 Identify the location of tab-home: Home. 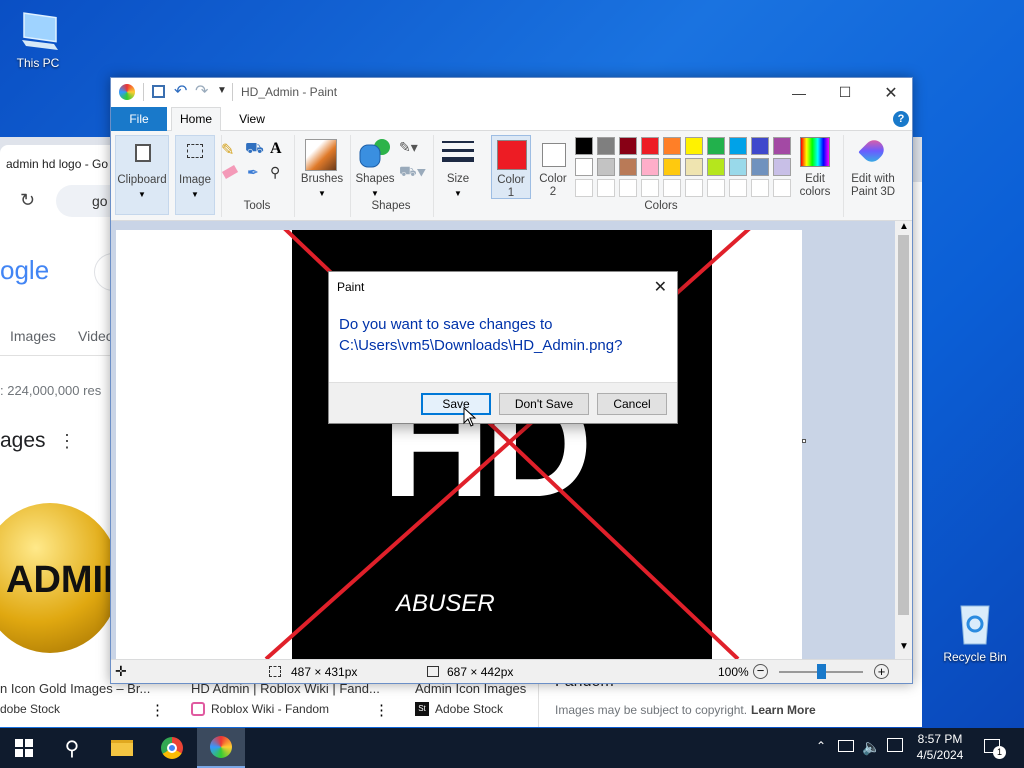
(196, 119).